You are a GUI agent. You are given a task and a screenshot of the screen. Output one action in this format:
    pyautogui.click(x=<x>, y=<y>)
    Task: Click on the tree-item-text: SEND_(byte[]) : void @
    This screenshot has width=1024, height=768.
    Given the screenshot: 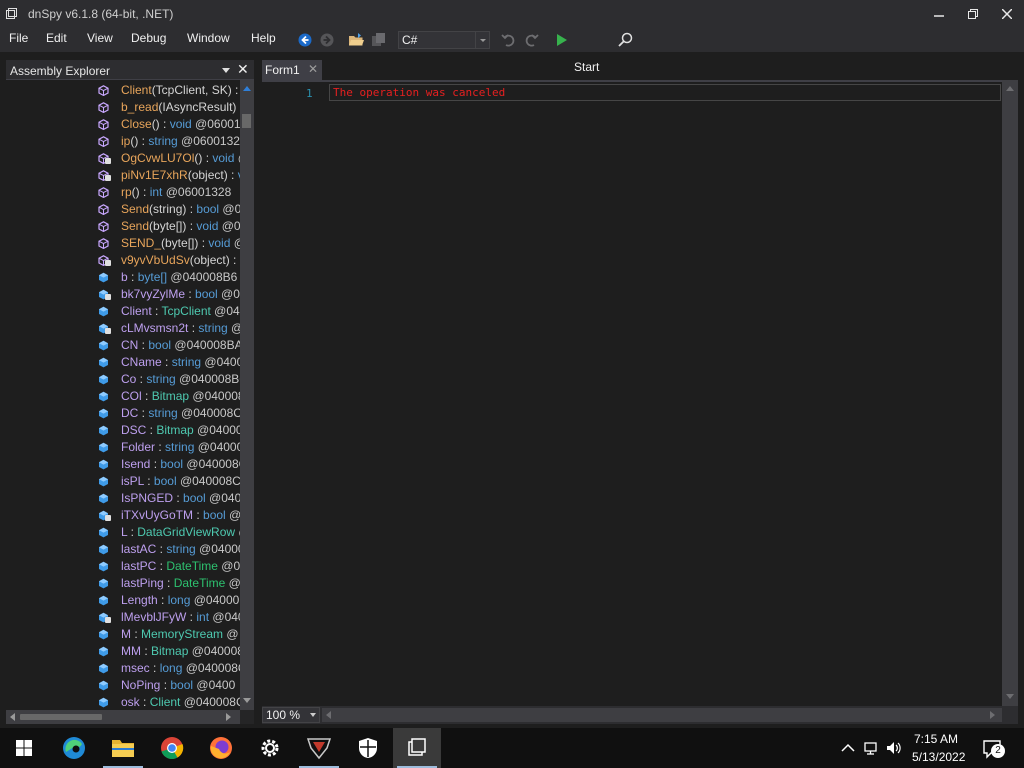 What is the action you would take?
    pyautogui.click(x=180, y=243)
    